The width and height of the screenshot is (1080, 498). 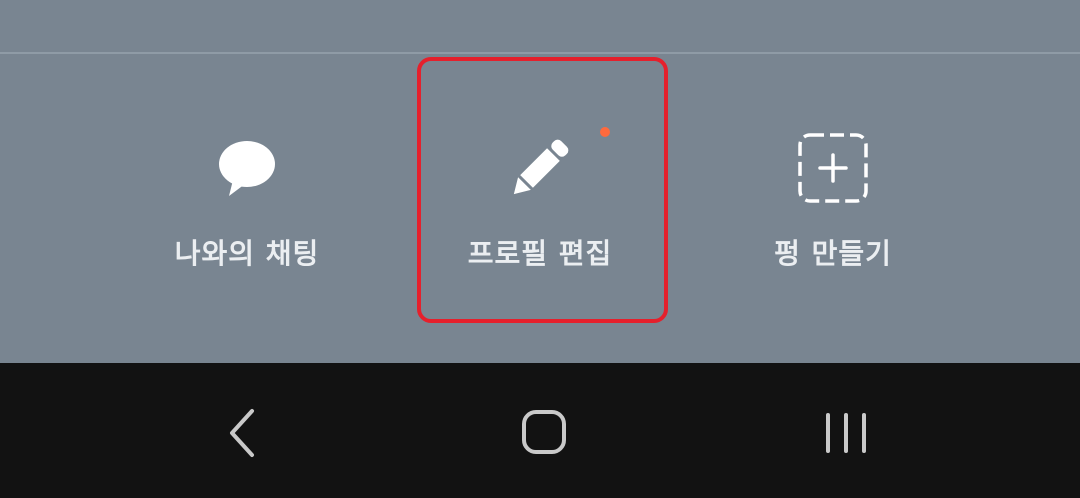 I want to click on dashed-plus-square-icon, so click(x=833, y=168).